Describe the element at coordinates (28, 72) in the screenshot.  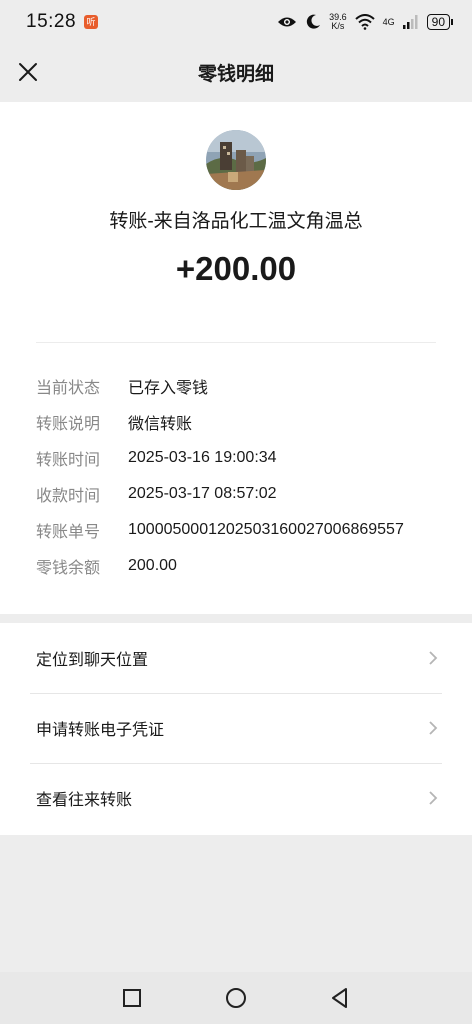
I see `close-icon` at that location.